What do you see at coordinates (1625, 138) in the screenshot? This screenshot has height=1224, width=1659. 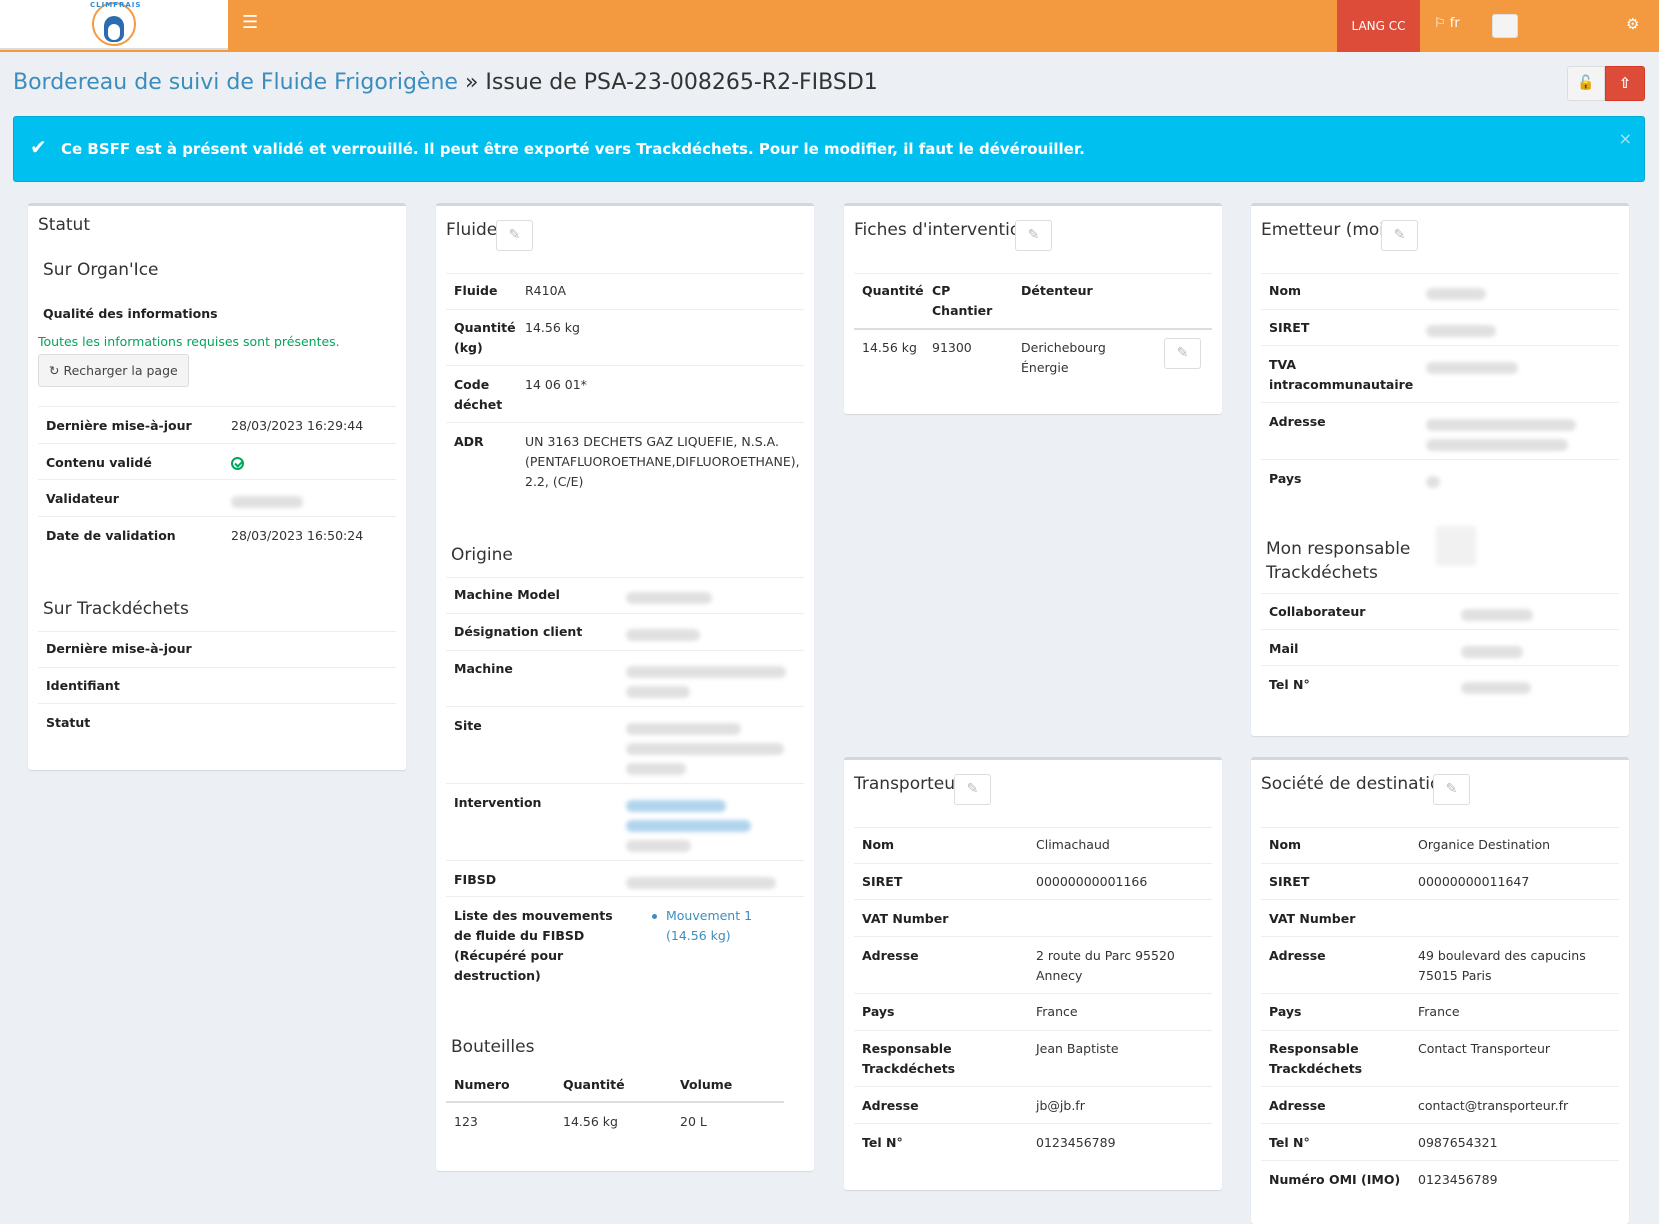 I see `close-icon: ×` at bounding box center [1625, 138].